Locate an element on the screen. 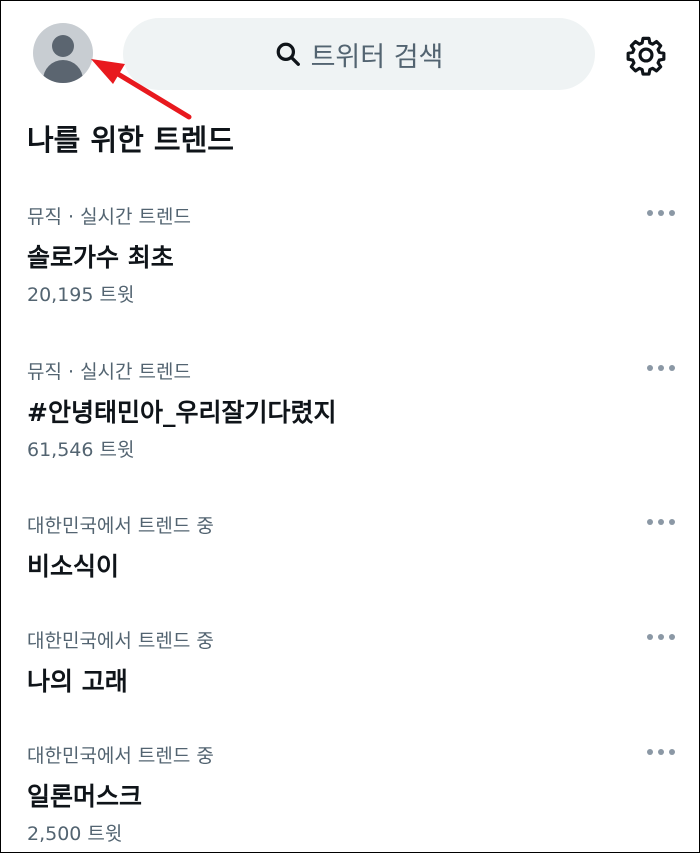 The image size is (700, 853). trend-item: 대한민국에서 트렌드 중 비소식이 is located at coordinates (351, 548).